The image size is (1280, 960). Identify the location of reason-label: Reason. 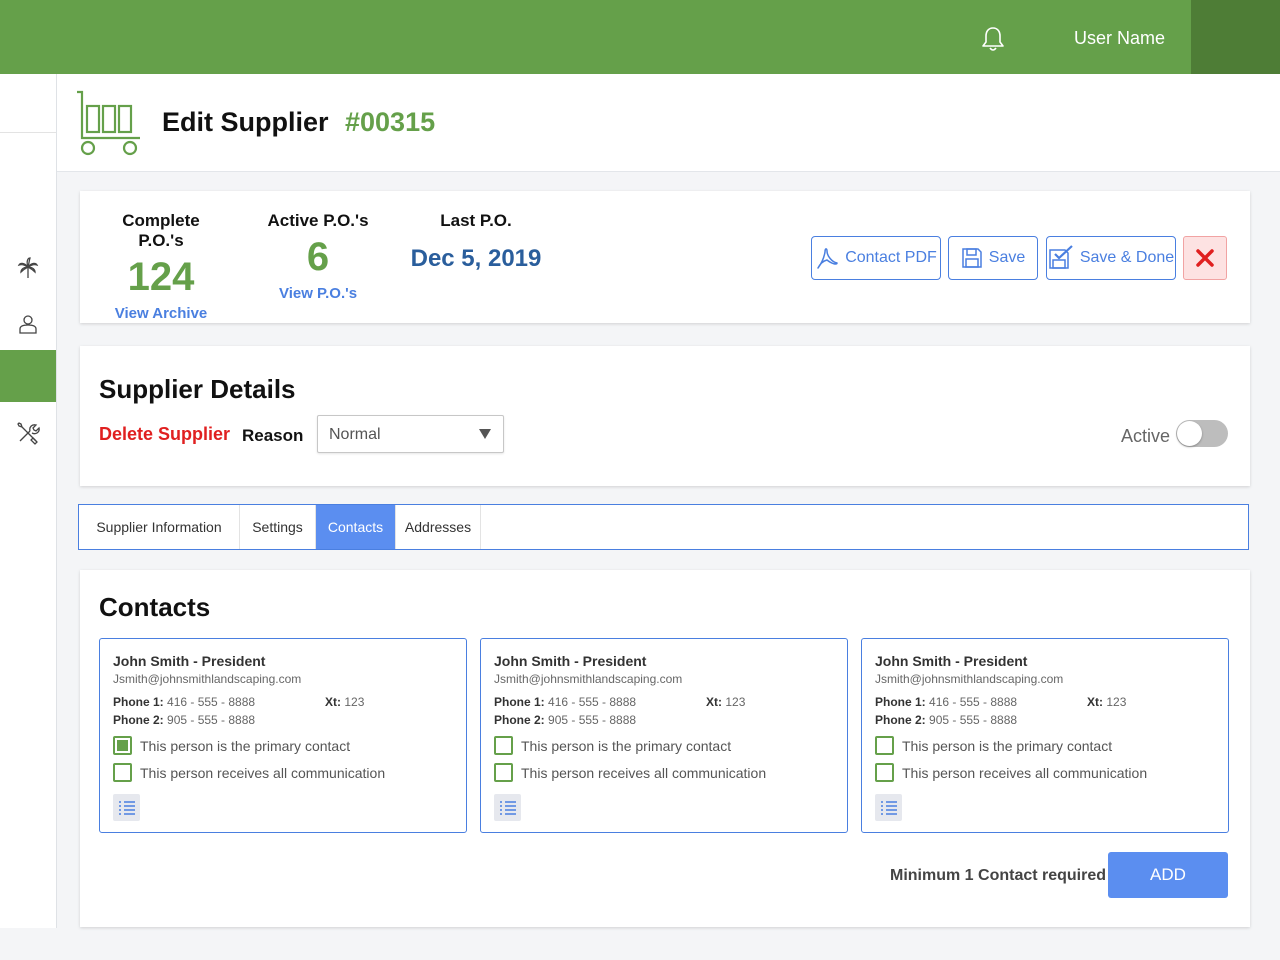
(273, 435).